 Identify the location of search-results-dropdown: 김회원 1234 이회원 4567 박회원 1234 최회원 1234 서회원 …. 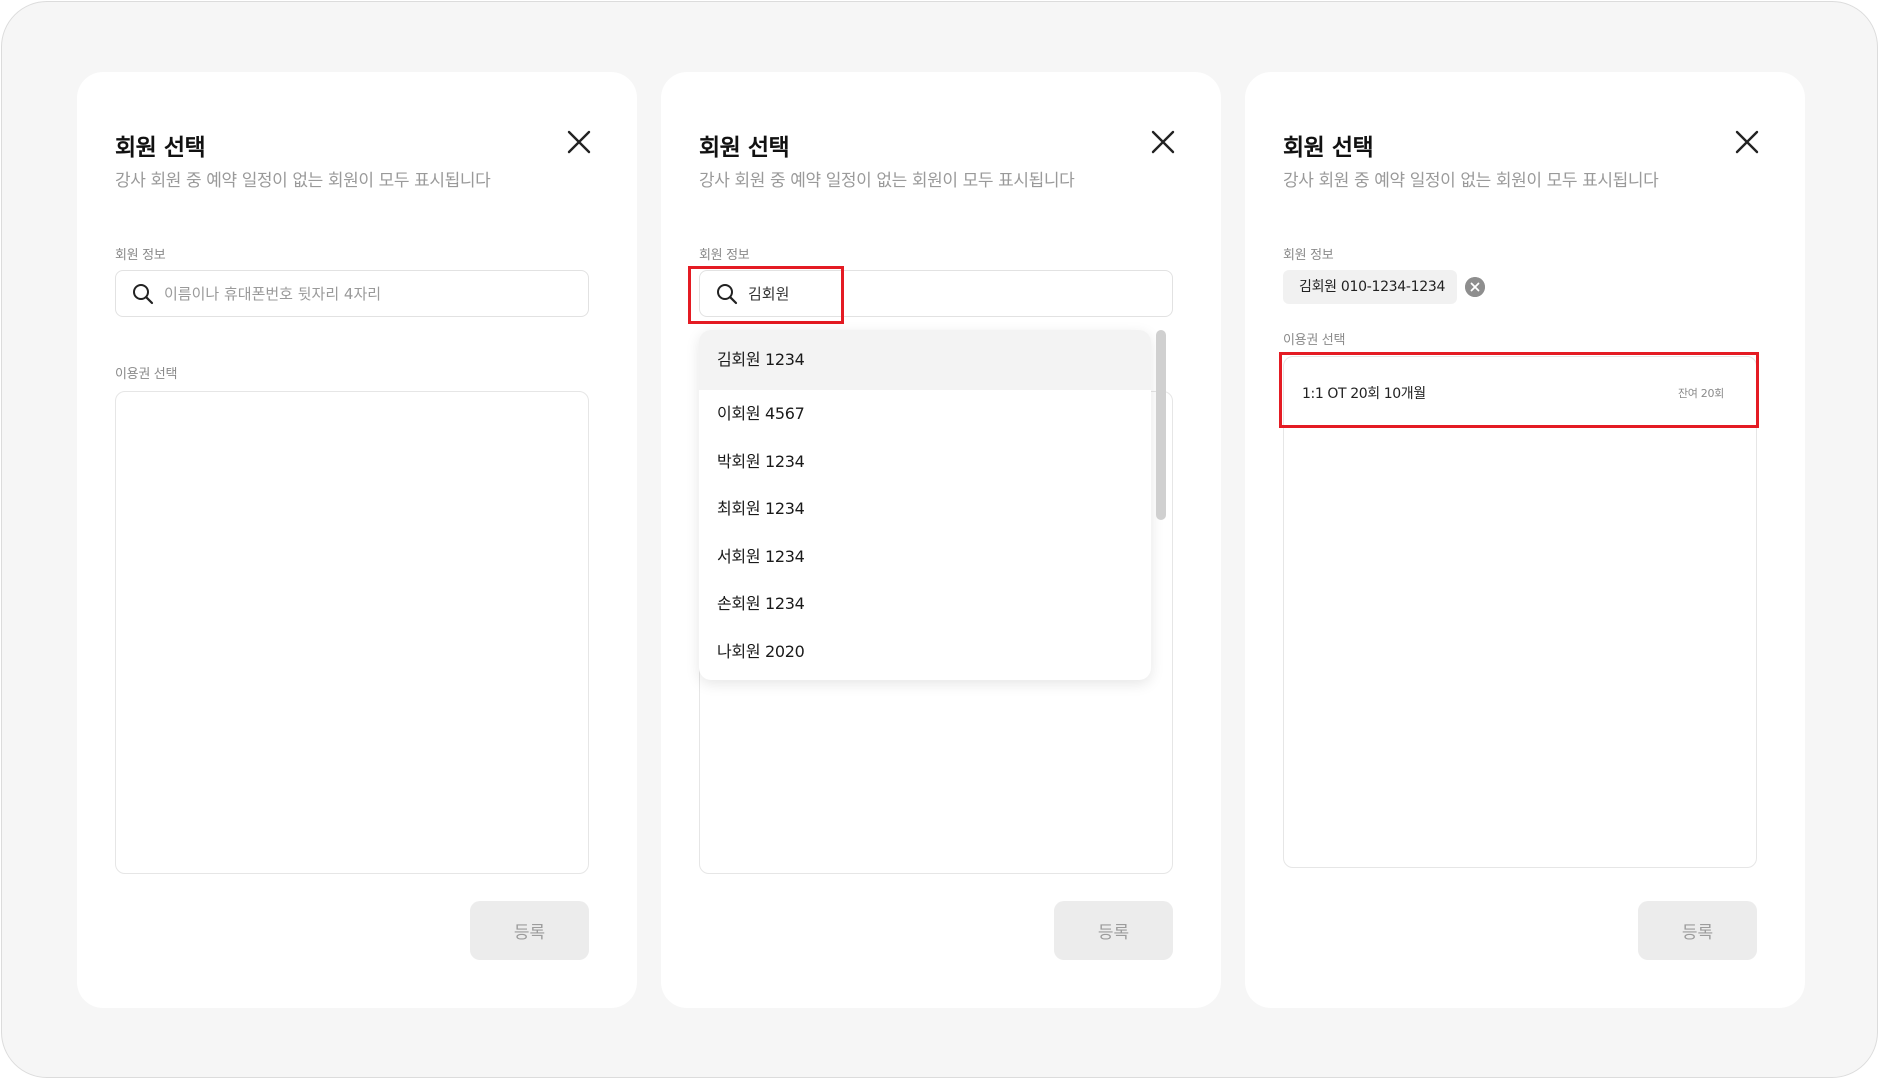
(925, 505).